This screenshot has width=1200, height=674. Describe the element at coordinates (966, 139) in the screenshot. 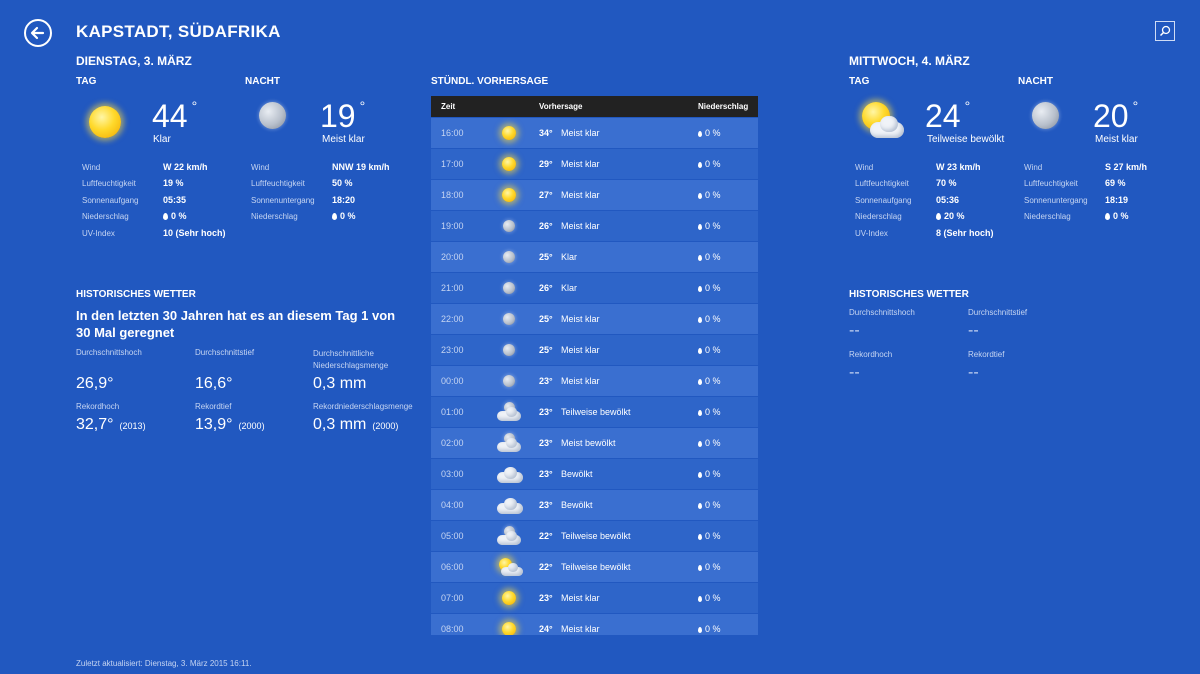

I see `tomorrow-day-condition: Teilweise bewölkt` at that location.